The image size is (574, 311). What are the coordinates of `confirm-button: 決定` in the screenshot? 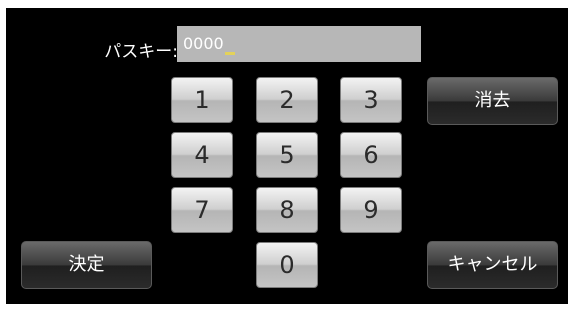 It's located at (86, 265).